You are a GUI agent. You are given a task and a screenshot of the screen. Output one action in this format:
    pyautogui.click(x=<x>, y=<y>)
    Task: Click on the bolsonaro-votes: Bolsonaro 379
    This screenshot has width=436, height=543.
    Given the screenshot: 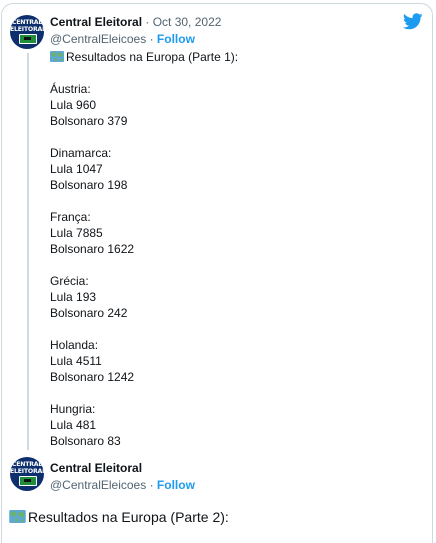 What is the action you would take?
    pyautogui.click(x=89, y=121)
    